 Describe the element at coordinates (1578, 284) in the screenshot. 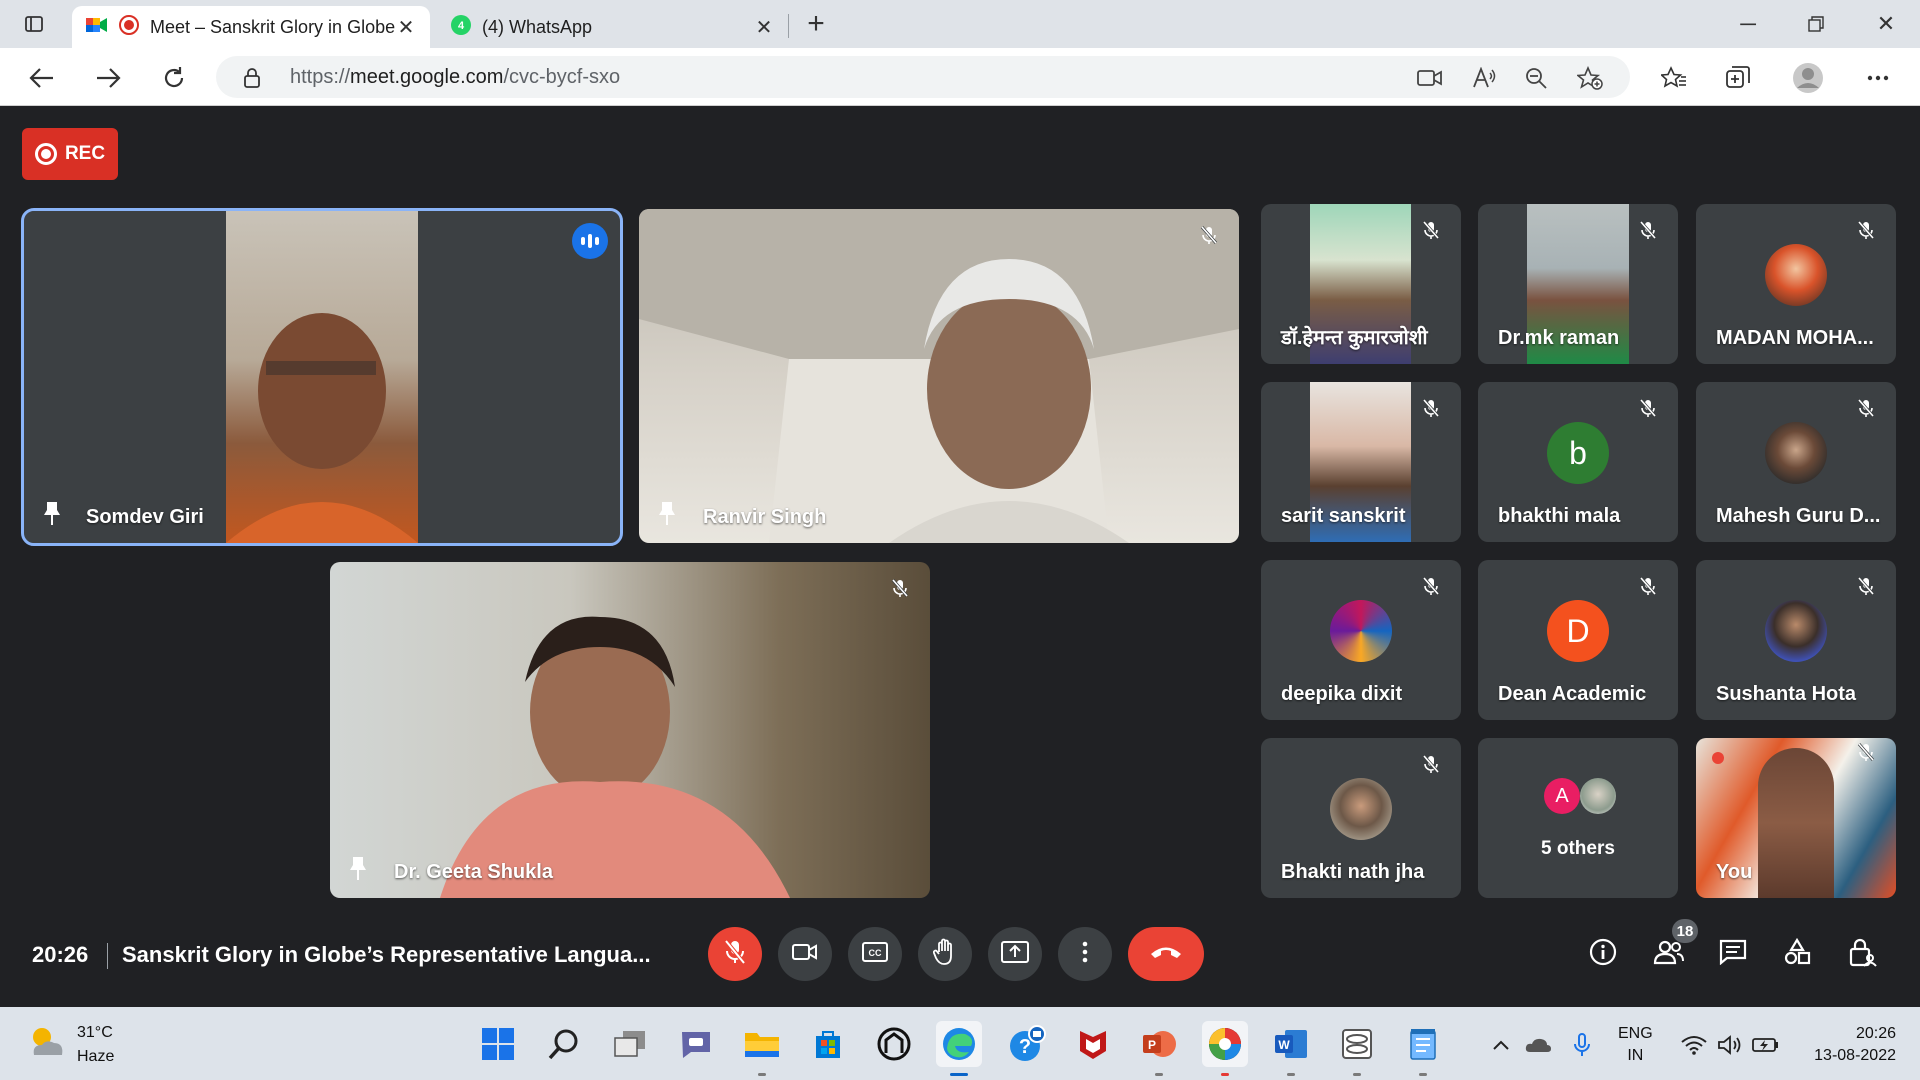

I see `participant-tile-mk-raman: Dr.mk raman` at that location.